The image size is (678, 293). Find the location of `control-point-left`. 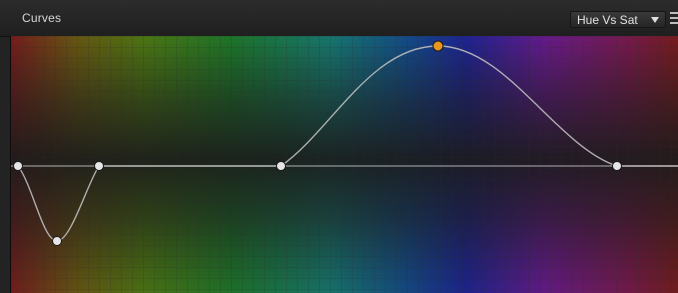

control-point-left is located at coordinates (99, 166).